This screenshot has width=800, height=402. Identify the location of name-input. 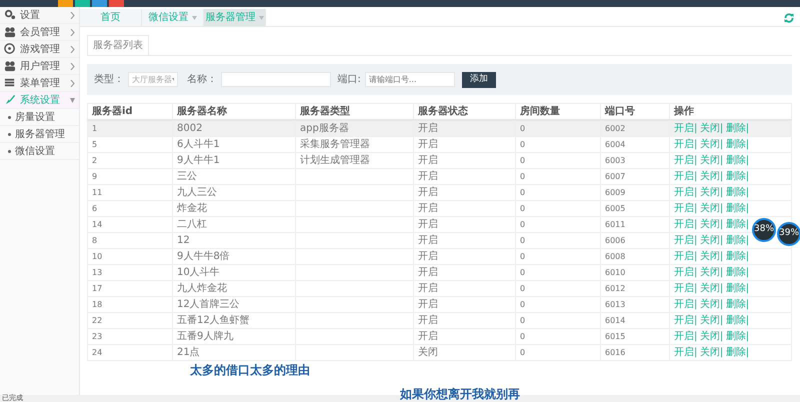
(276, 79).